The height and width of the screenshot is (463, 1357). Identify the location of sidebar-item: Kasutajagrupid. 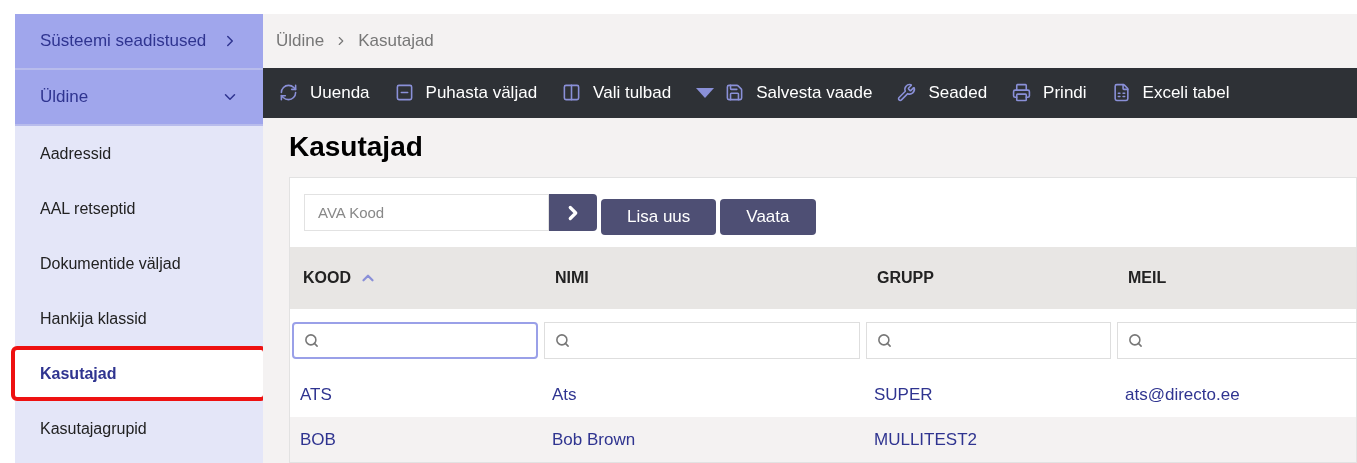
(139, 428).